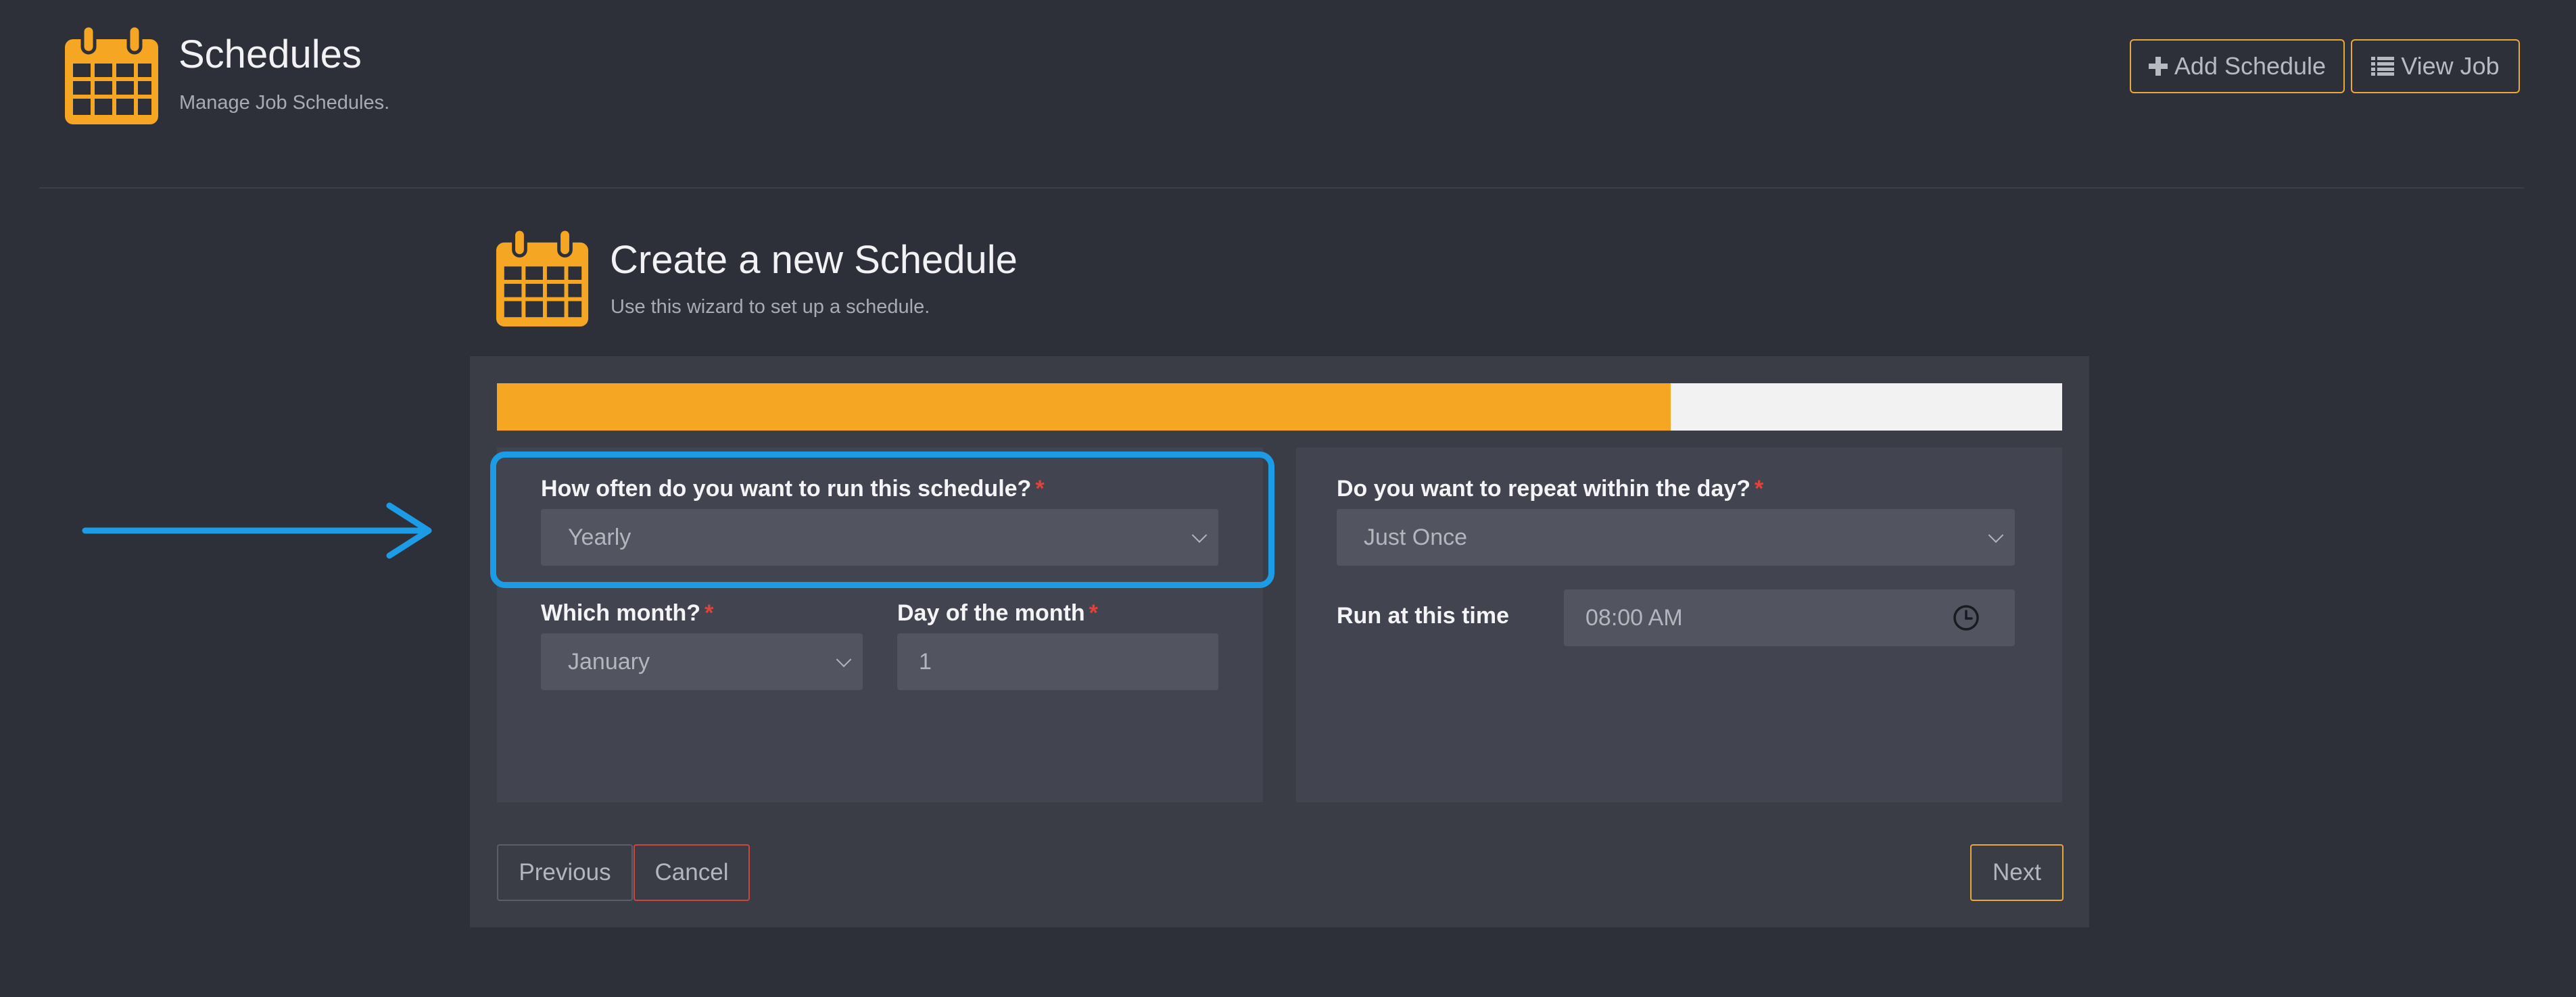  I want to click on view-job-button: View Job, so click(2435, 66).